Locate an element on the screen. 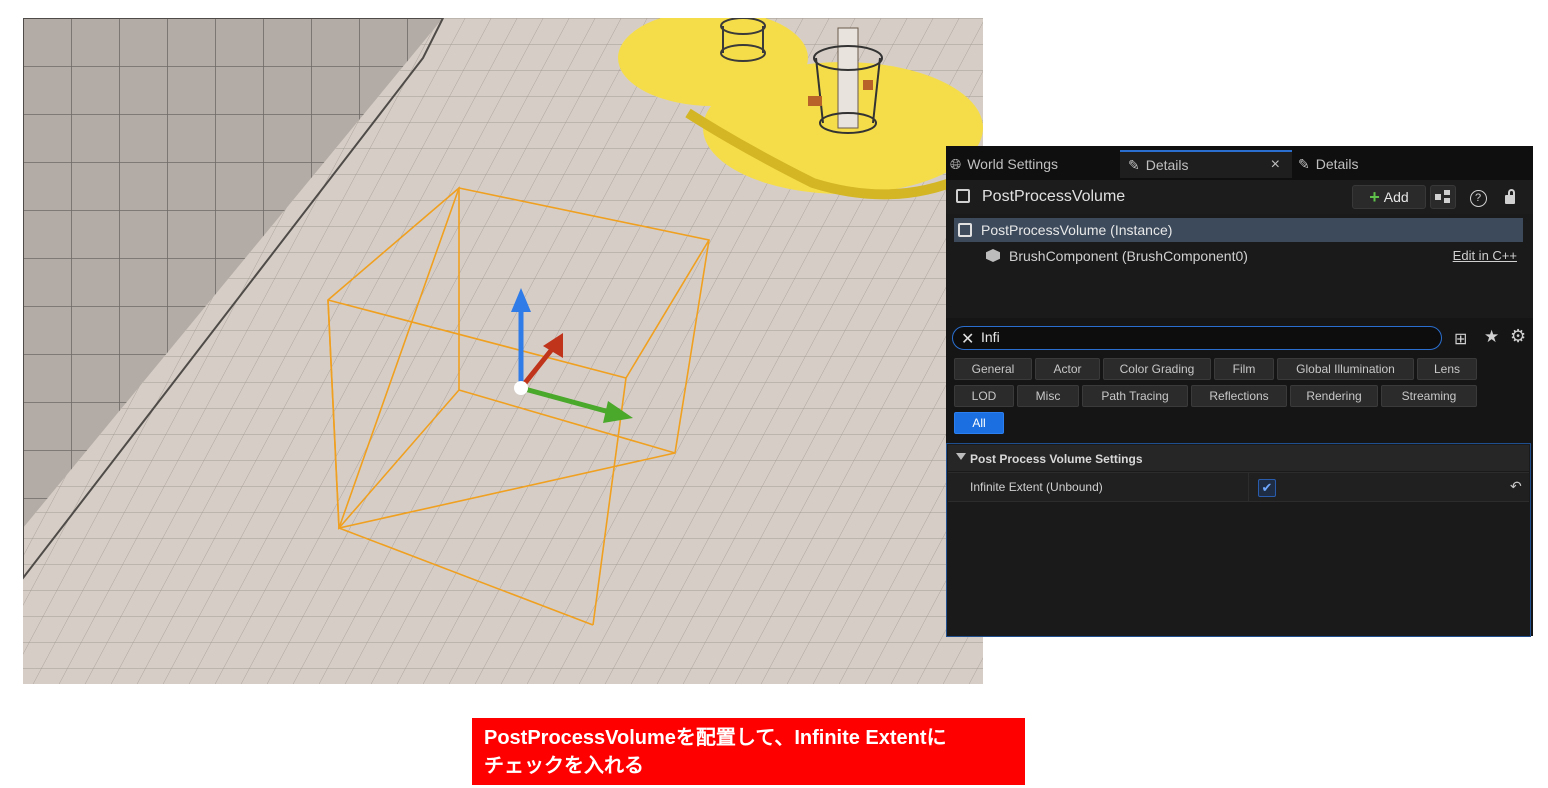 The width and height of the screenshot is (1548, 788). clear-search-icon: ✕ is located at coordinates (967, 339).